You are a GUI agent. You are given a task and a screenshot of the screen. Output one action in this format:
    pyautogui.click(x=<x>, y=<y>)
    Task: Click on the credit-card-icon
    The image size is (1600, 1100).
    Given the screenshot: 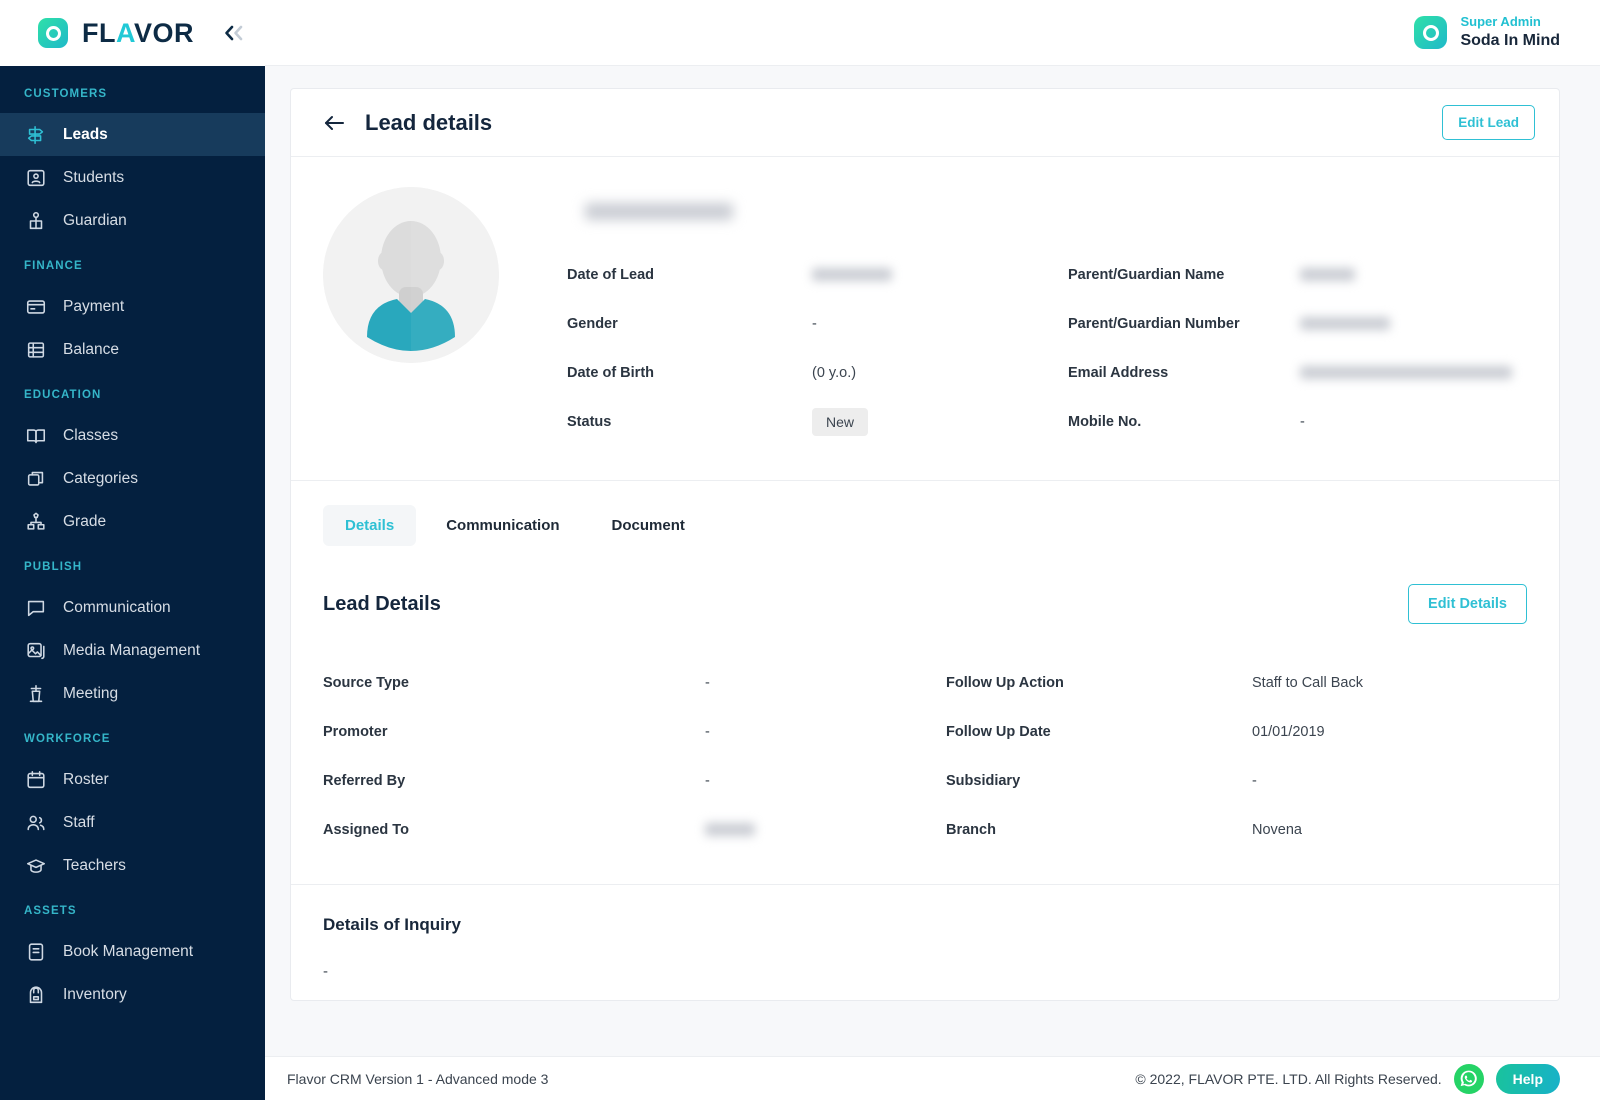 What is the action you would take?
    pyautogui.click(x=36, y=306)
    